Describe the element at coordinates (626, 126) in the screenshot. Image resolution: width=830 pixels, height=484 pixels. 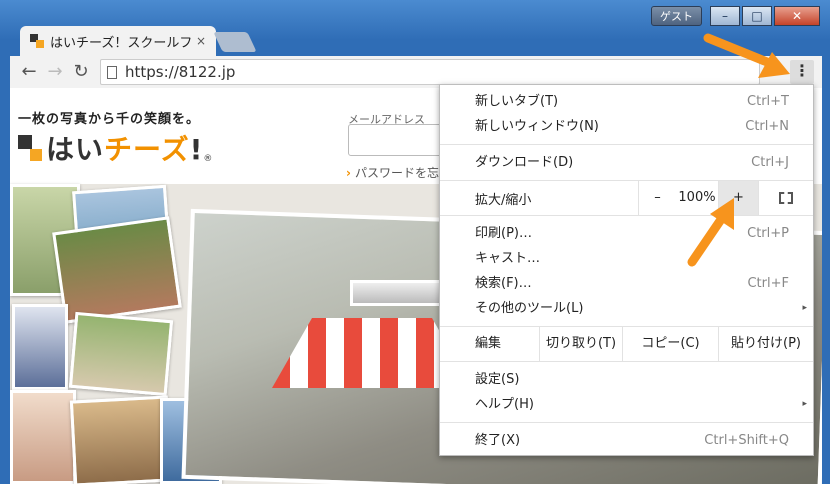
I see `menu-item-new-window: 新しいウィンドウ(N) Ctrl+N` at that location.